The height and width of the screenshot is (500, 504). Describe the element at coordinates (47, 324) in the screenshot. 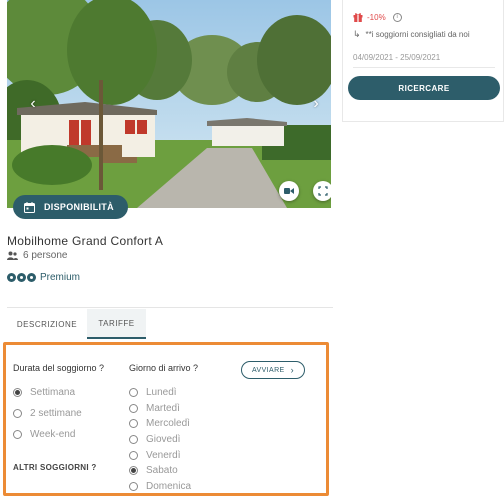

I see `tab-descrizione: DESCRIZIONE` at that location.